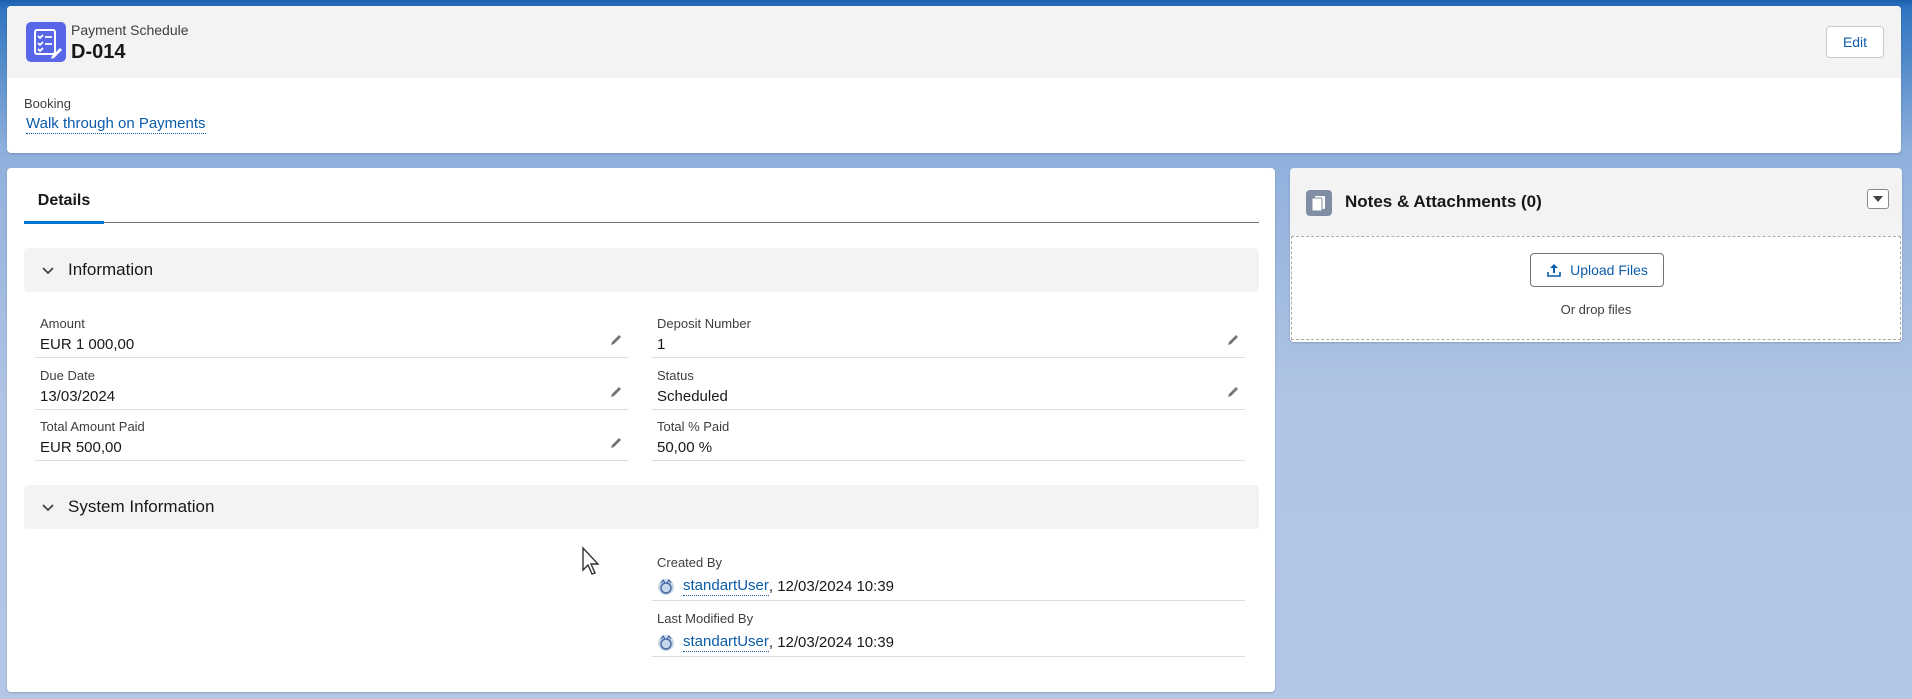 The height and width of the screenshot is (699, 1912). Describe the element at coordinates (331, 335) in the screenshot. I see `field-amount: Amount EUR 1 000,00` at that location.